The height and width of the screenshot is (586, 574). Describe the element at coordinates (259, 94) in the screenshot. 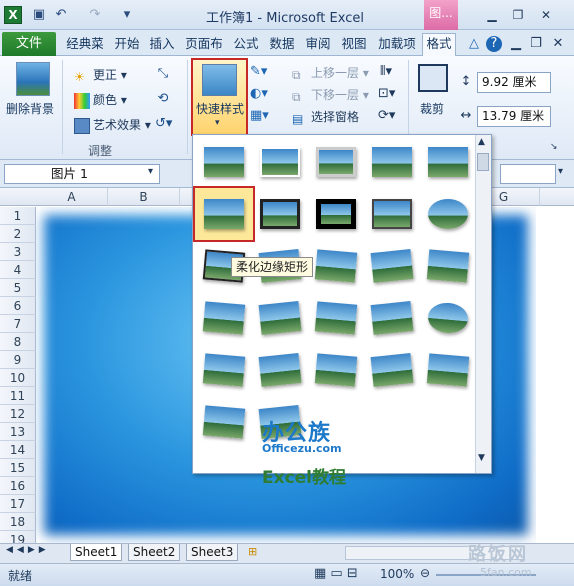

I see `picture-effects-icon: ◐▾` at that location.